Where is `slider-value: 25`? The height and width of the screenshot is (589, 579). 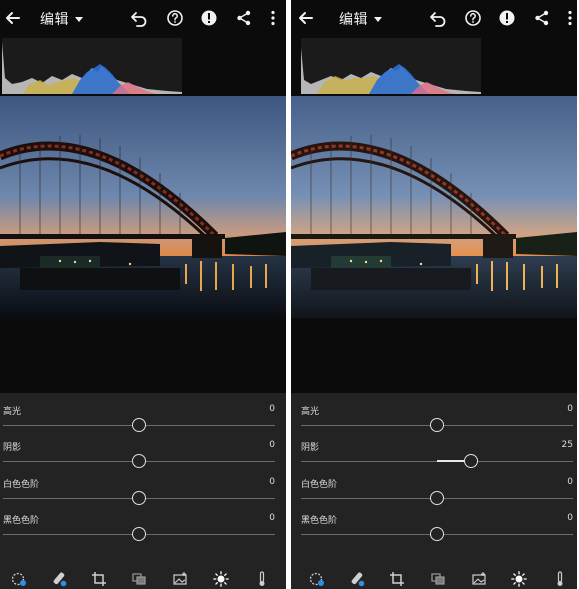
slider-value: 25 is located at coordinates (567, 445).